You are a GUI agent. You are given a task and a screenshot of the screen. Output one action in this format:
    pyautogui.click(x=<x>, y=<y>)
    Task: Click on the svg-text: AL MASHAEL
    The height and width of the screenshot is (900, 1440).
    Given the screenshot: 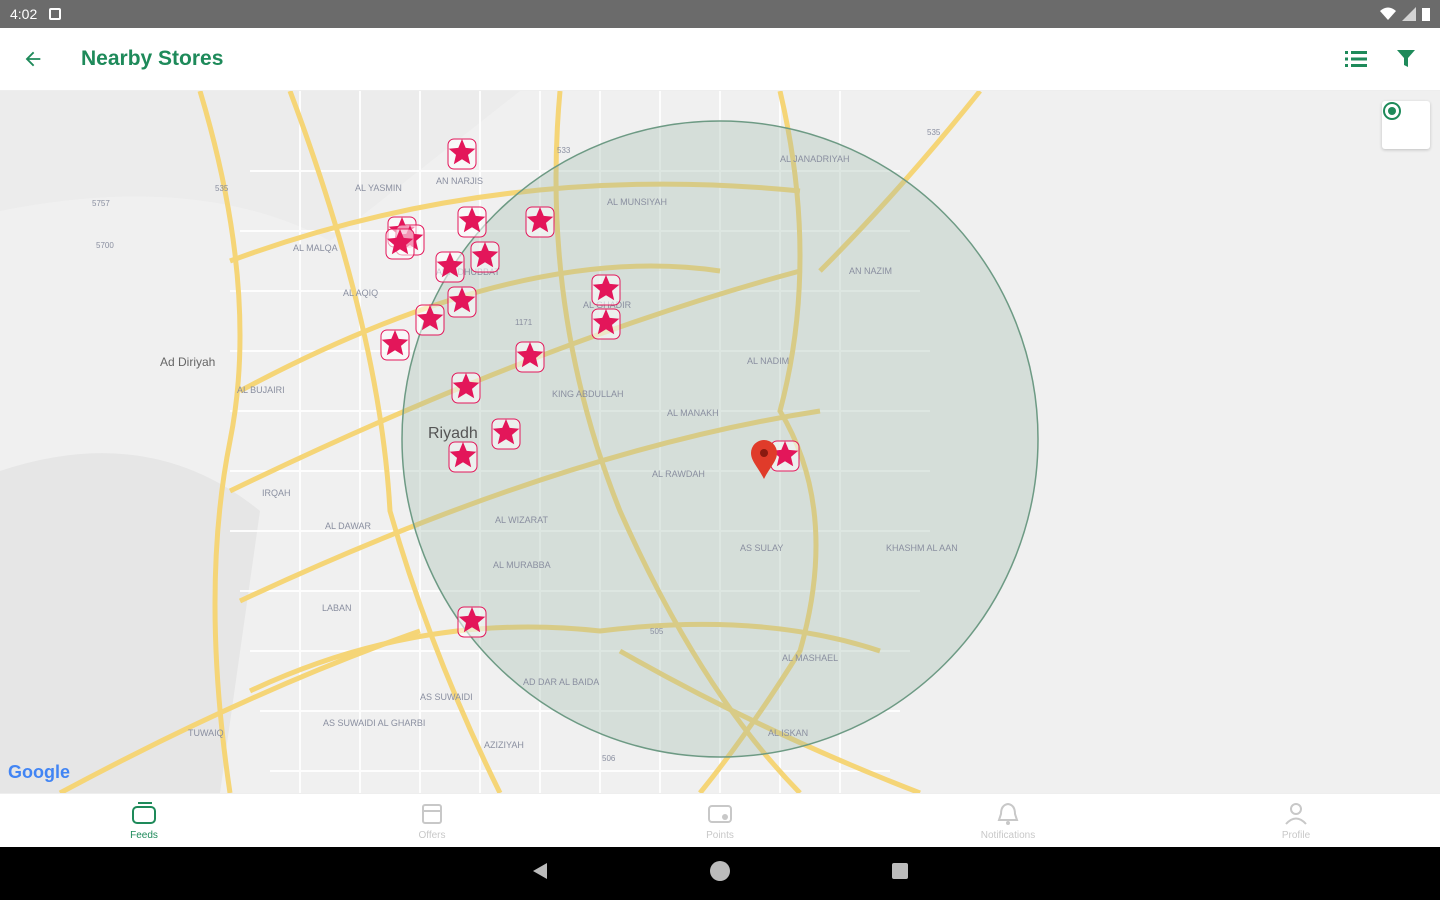 What is the action you would take?
    pyautogui.click(x=810, y=658)
    